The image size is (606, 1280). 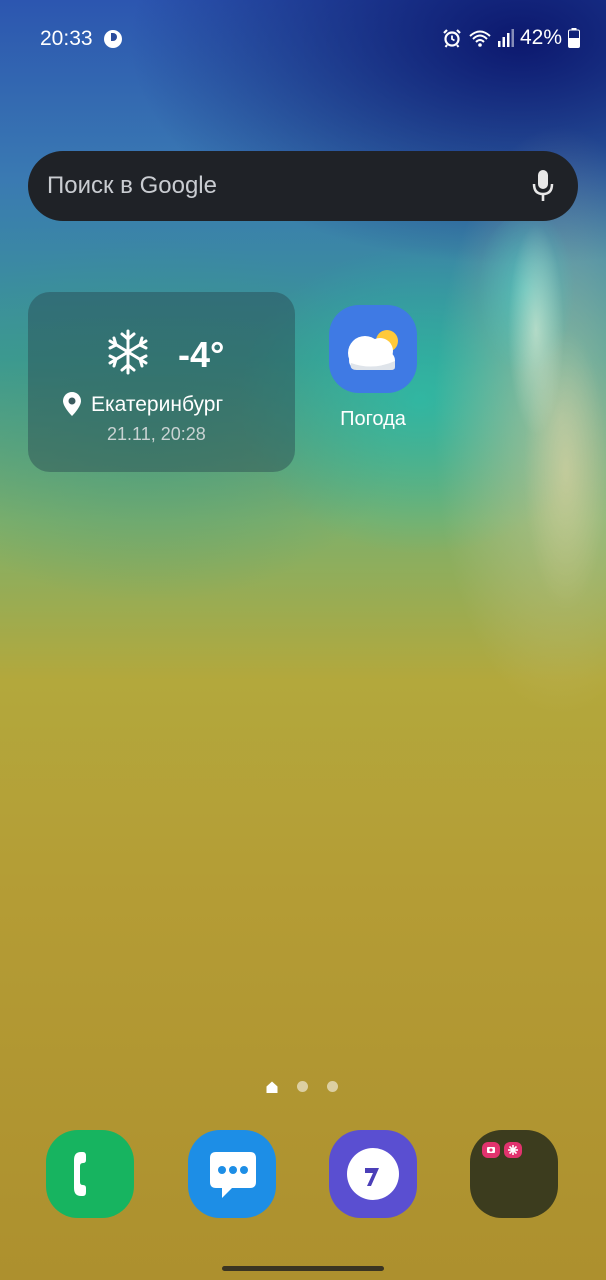 What do you see at coordinates (272, 1086) in the screenshot?
I see `home-page-icon` at bounding box center [272, 1086].